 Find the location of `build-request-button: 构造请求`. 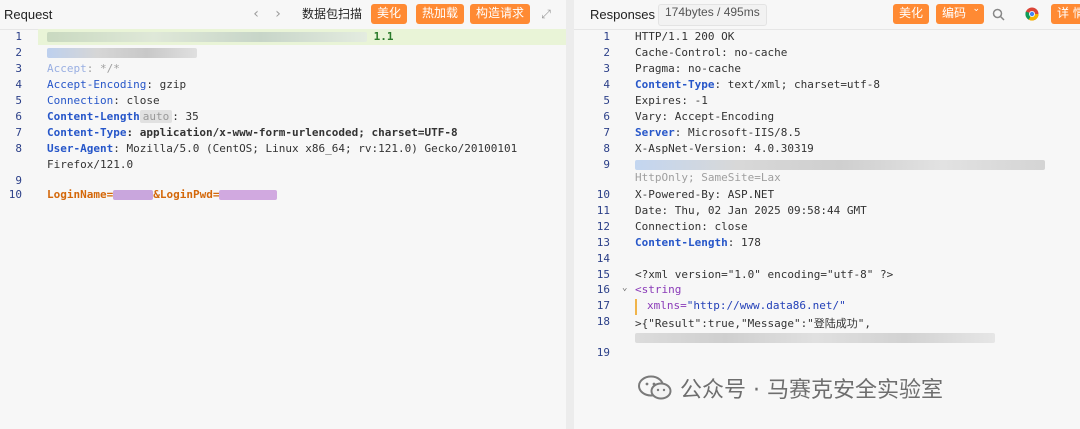

build-request-button: 构造请求 is located at coordinates (500, 14).